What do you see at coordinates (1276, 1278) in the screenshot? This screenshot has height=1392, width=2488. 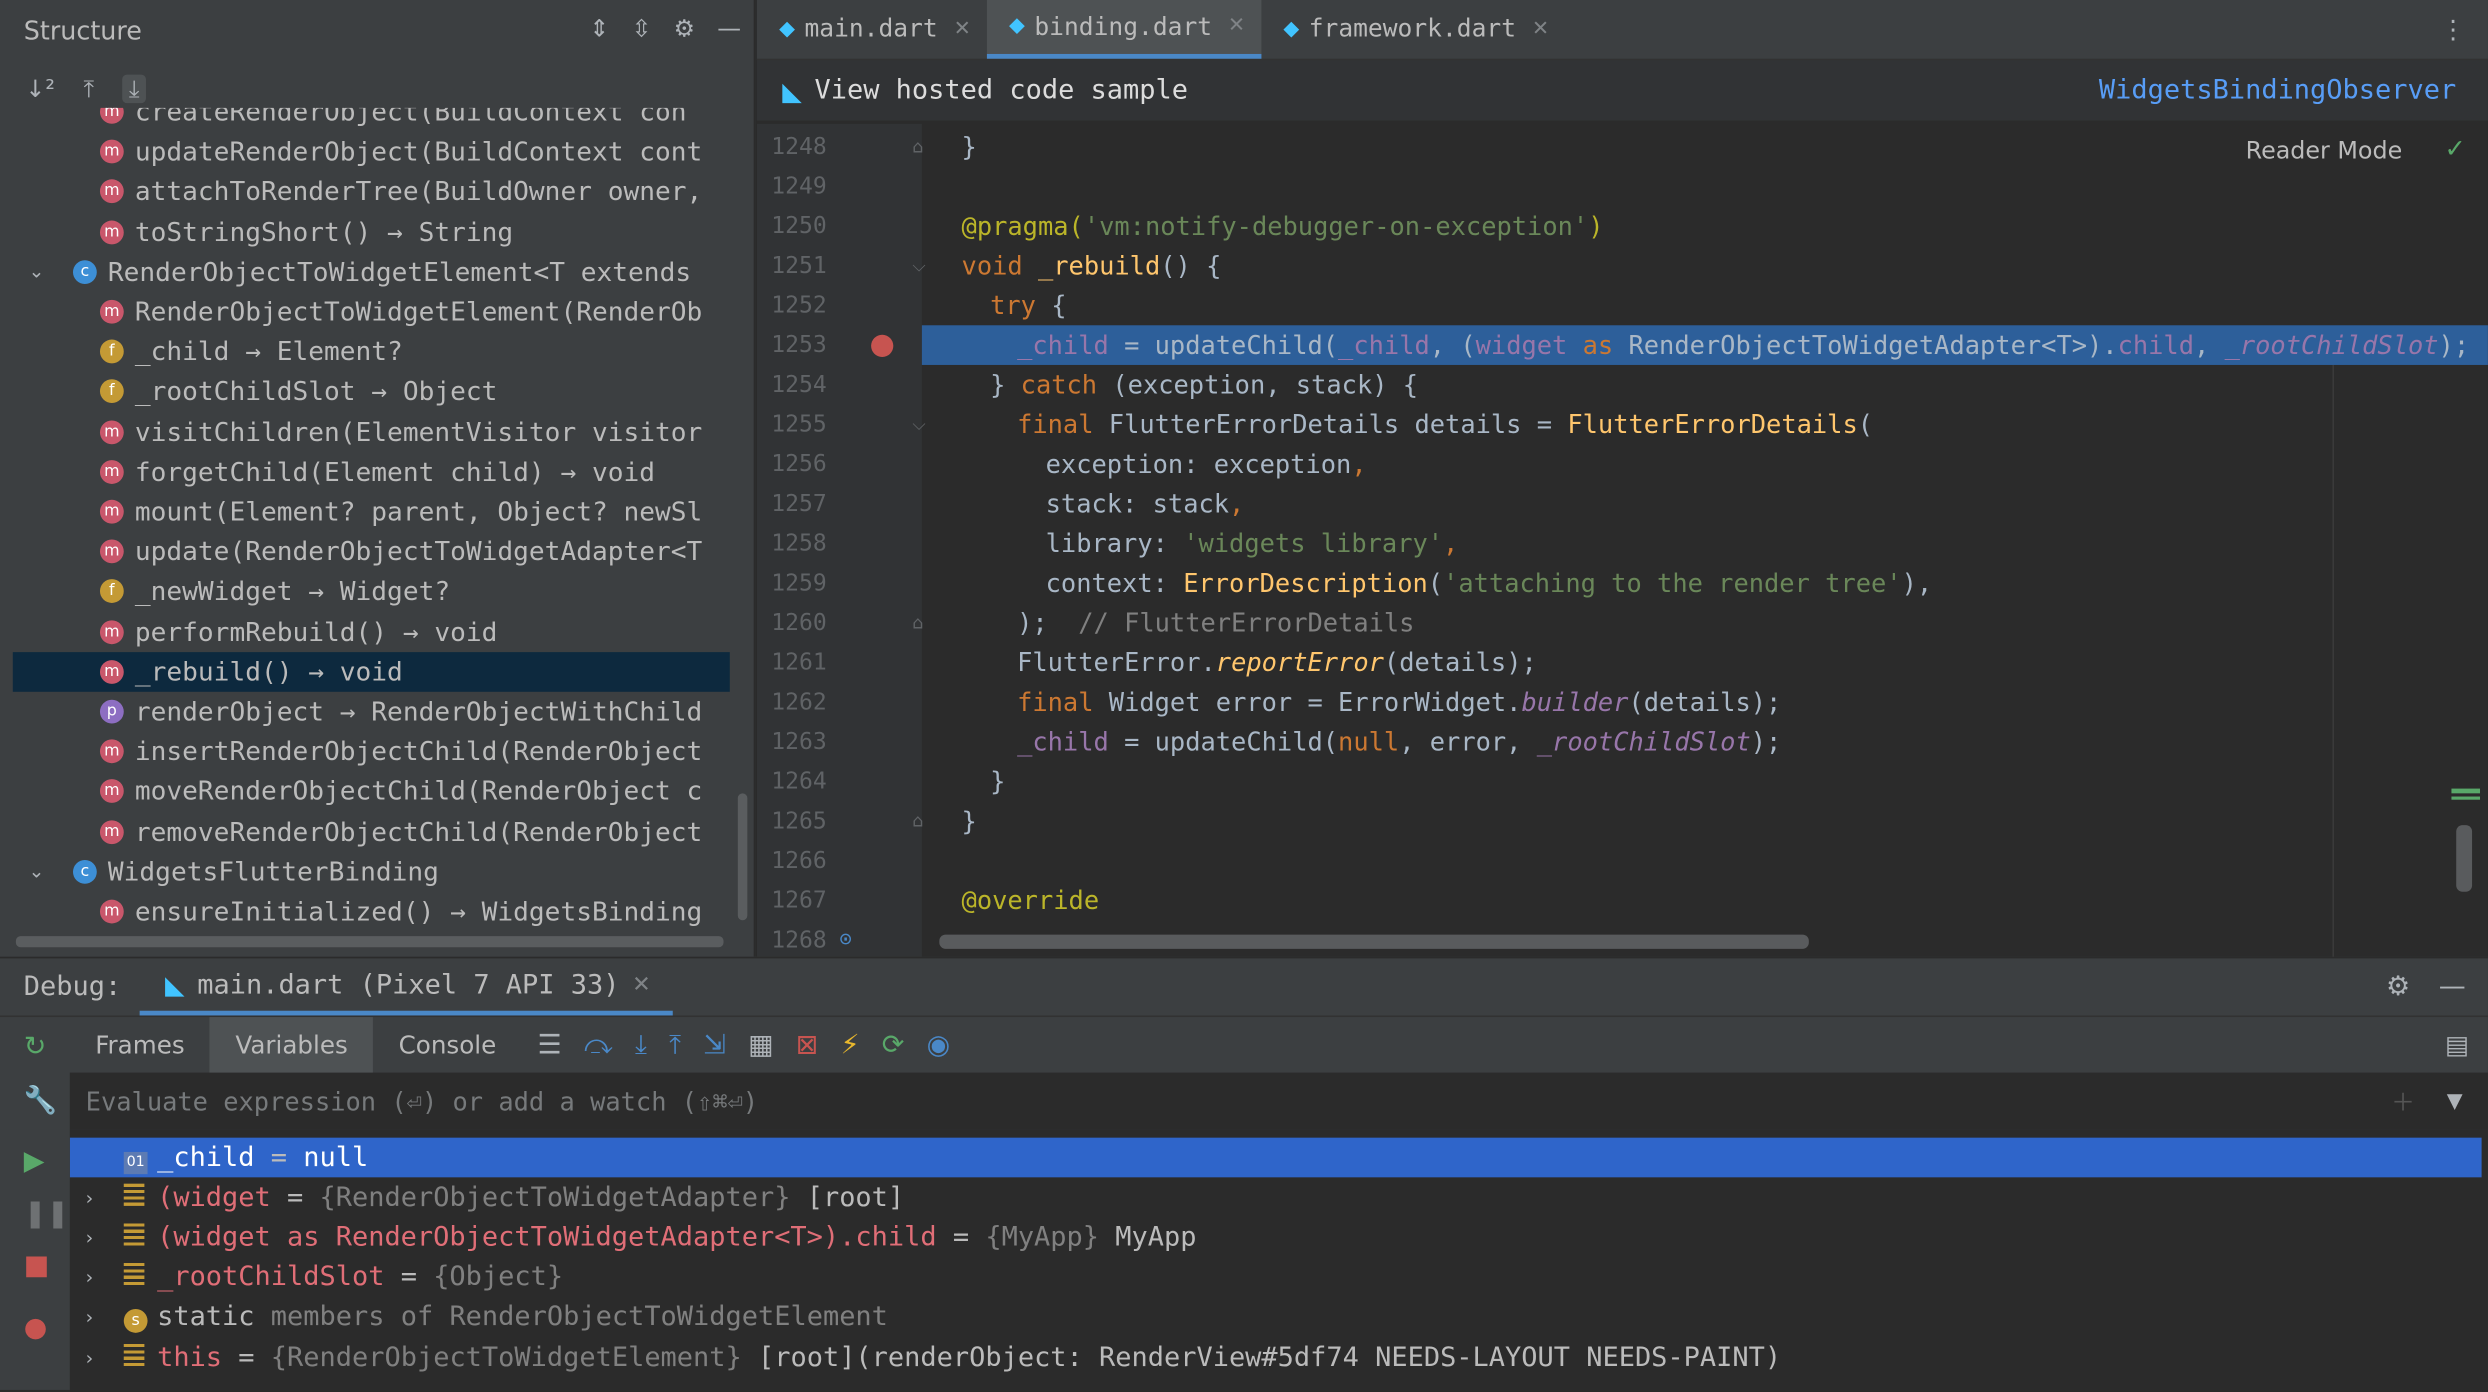 I see `variable-row: › _rootChildSlot = {Object}` at bounding box center [1276, 1278].